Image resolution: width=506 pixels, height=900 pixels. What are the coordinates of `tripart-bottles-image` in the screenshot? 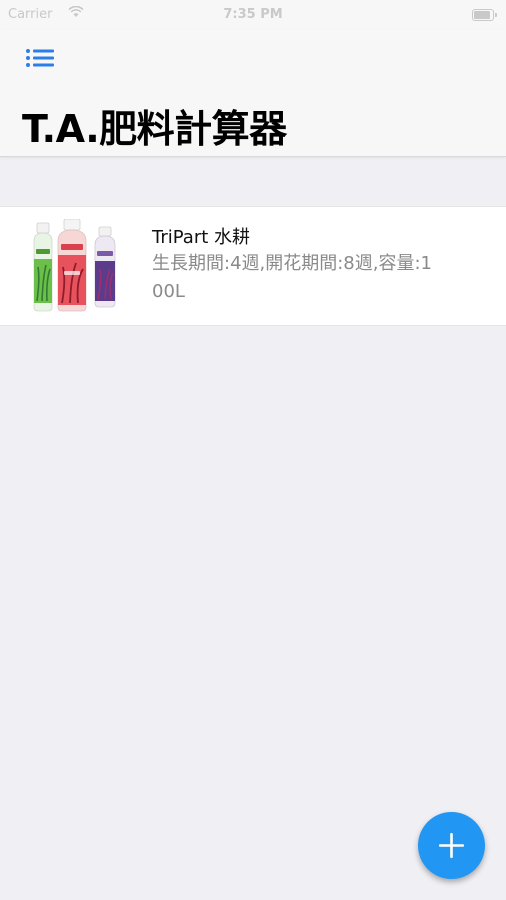 It's located at (74, 265).